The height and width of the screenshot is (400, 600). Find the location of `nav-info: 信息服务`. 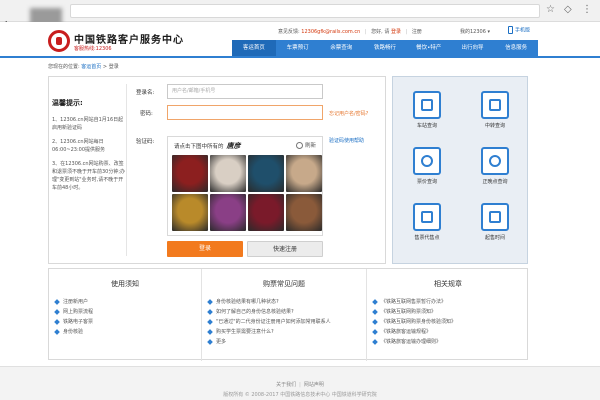

nav-info: 信息服务 is located at coordinates (516, 48).